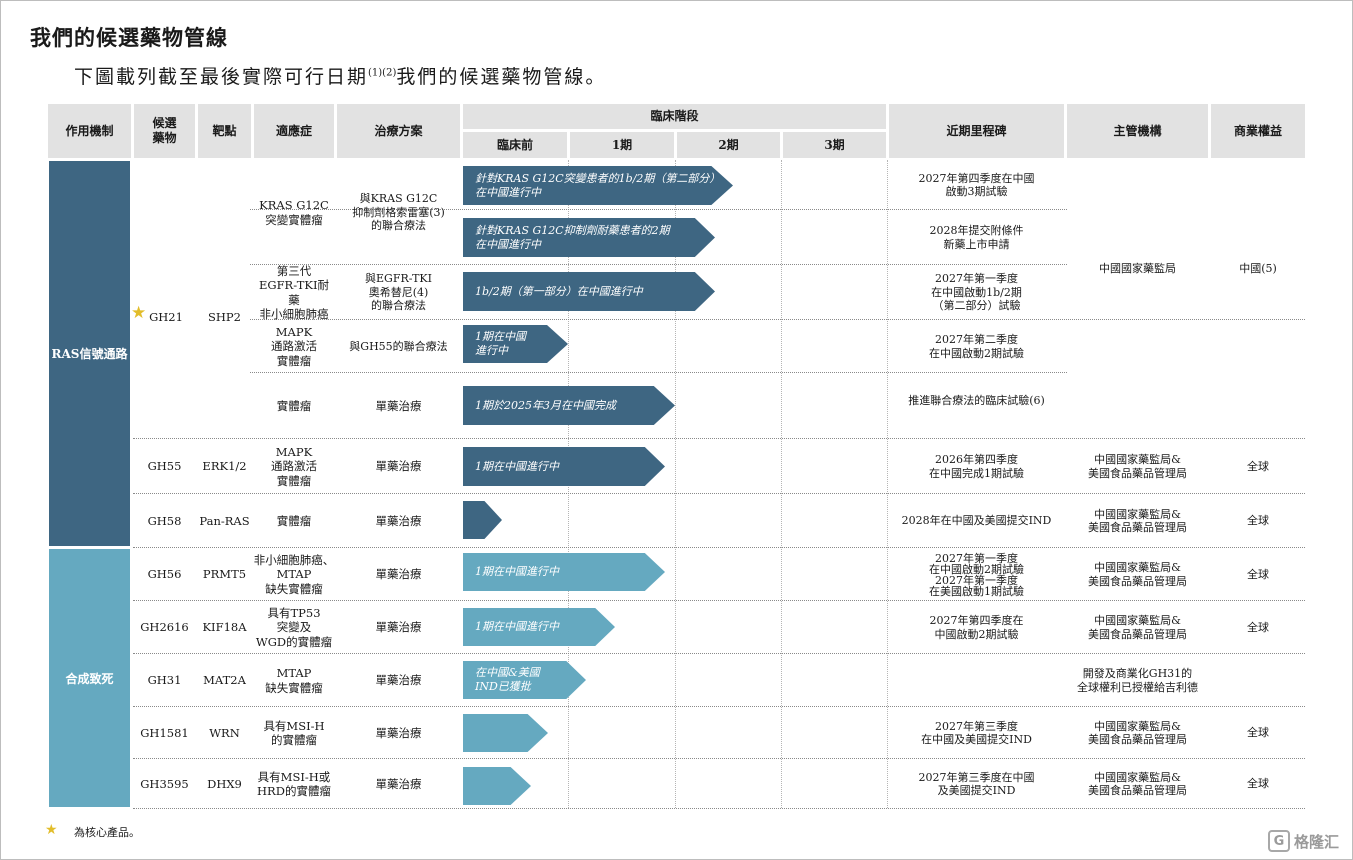  I want to click on page-subtitle: 下圖載列截至最後實際可行日期(1)(2)我們的候選藥物管線。, so click(340, 77).